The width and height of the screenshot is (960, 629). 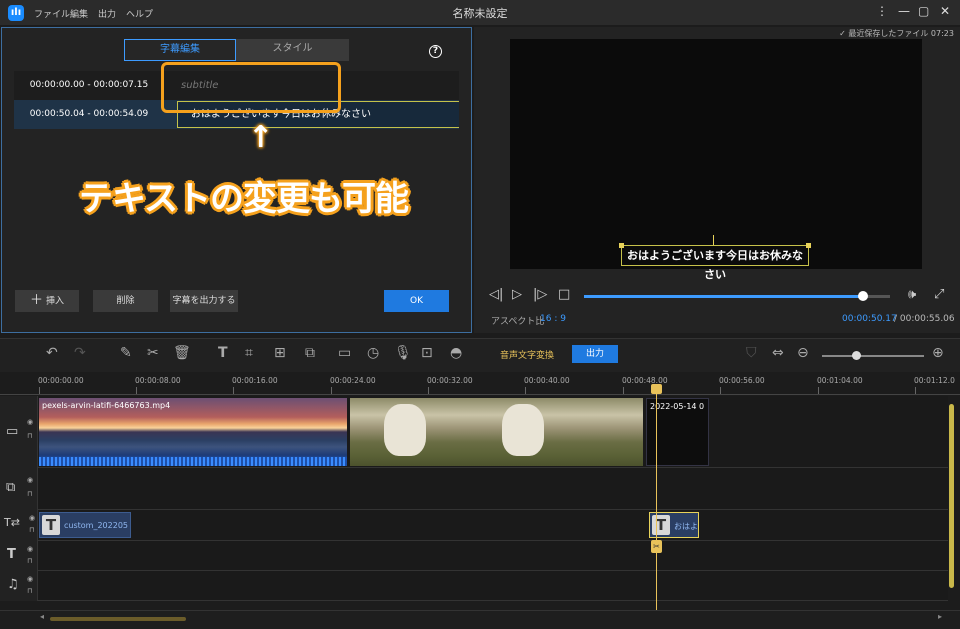 I want to click on insert-button: ＋ 挿入, so click(x=47, y=301).